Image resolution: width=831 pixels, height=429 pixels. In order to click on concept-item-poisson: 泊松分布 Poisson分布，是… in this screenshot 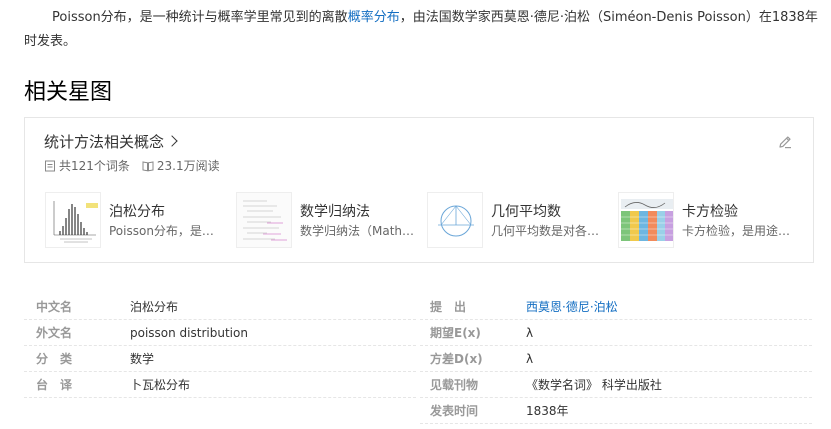, I will do `click(135, 220)`.